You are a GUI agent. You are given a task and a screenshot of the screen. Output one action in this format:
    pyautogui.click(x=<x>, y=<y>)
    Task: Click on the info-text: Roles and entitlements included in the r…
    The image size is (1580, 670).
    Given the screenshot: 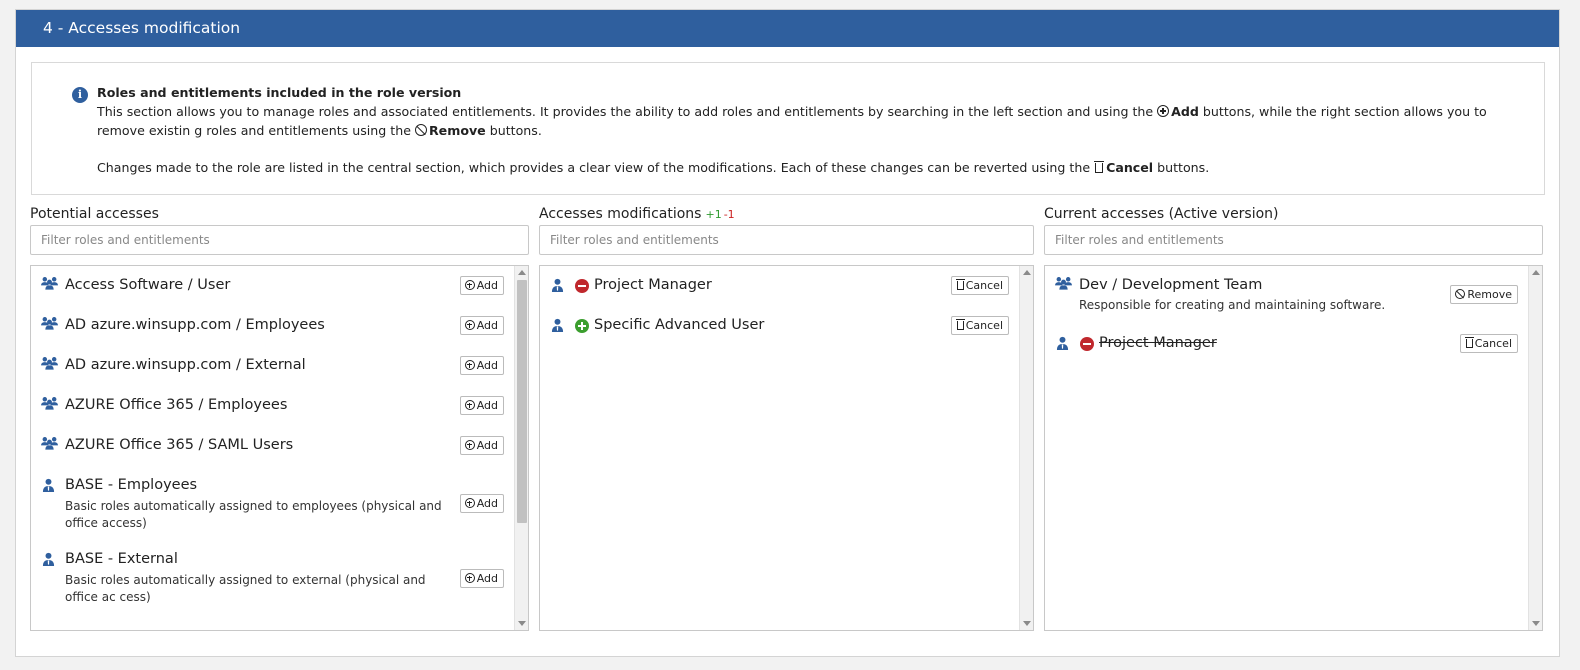 What is the action you would take?
    pyautogui.click(x=807, y=130)
    